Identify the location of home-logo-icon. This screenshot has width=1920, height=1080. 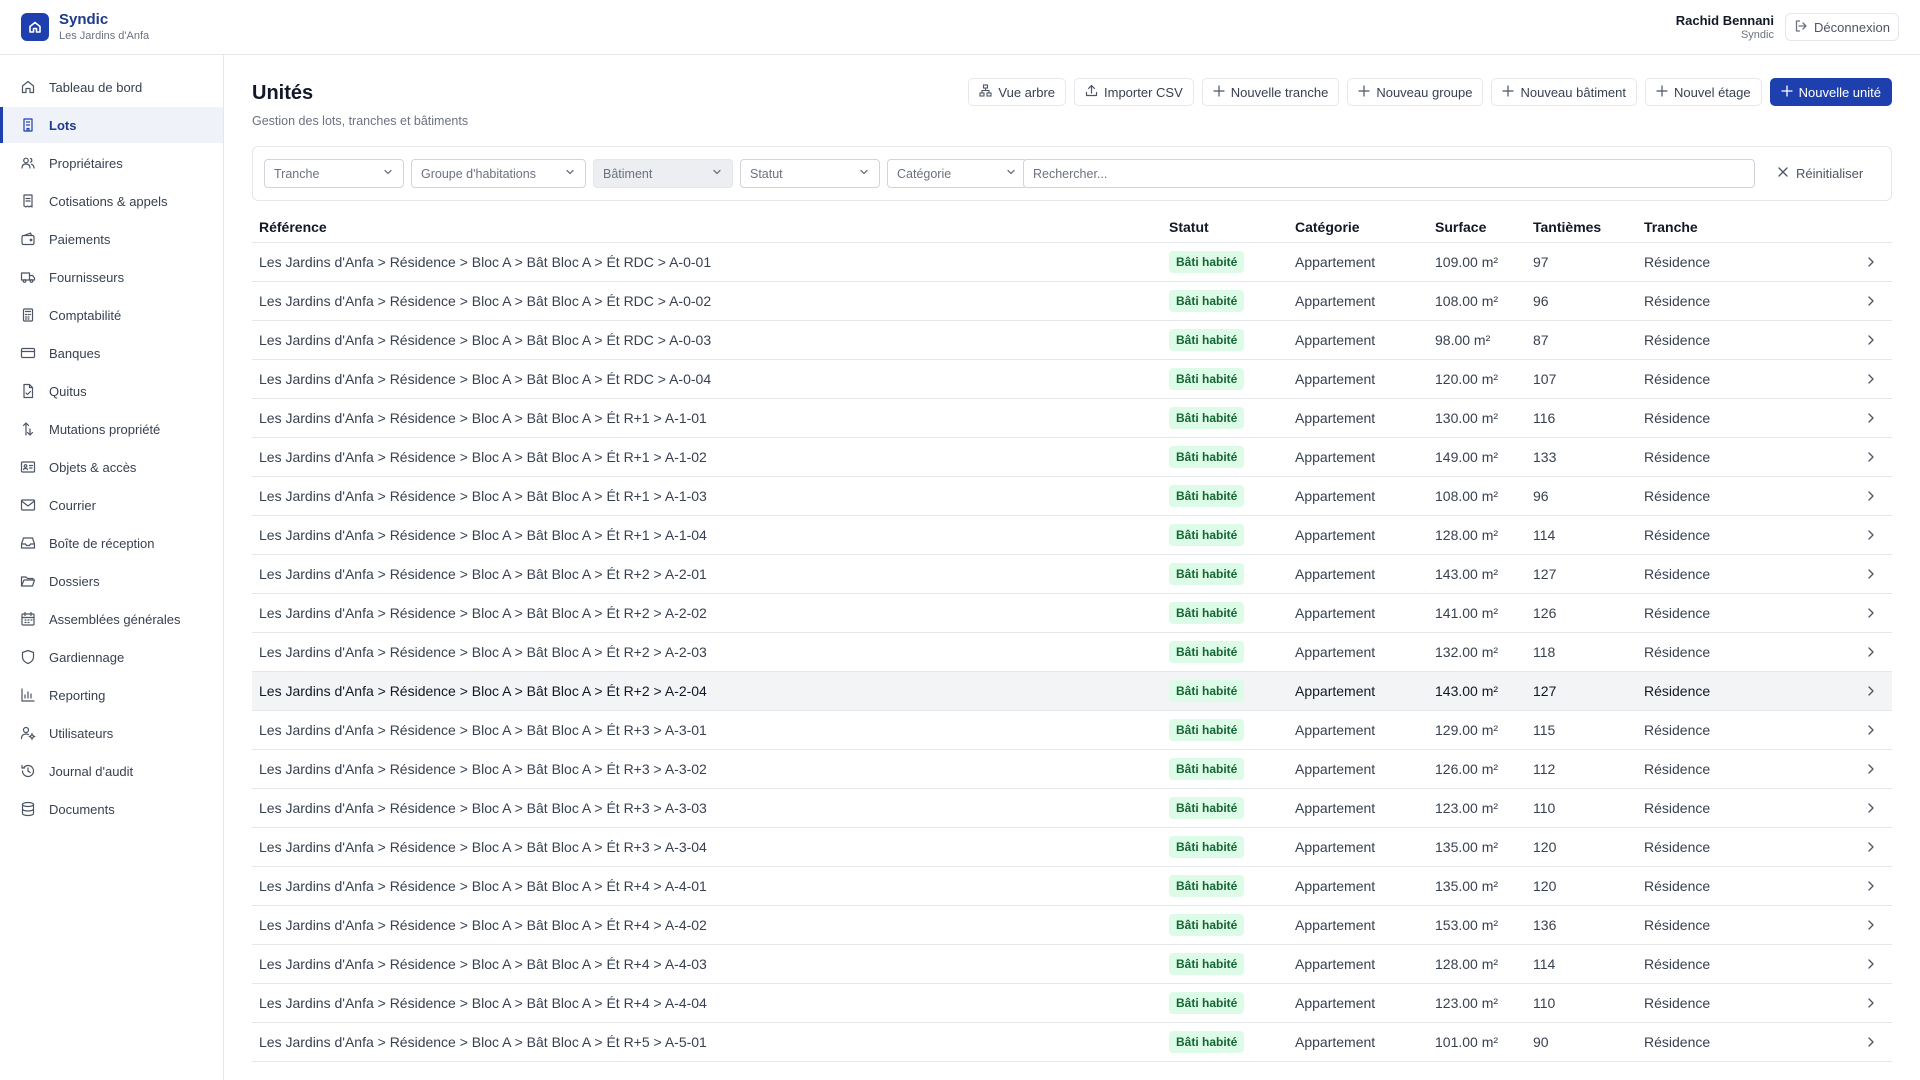
(35, 27).